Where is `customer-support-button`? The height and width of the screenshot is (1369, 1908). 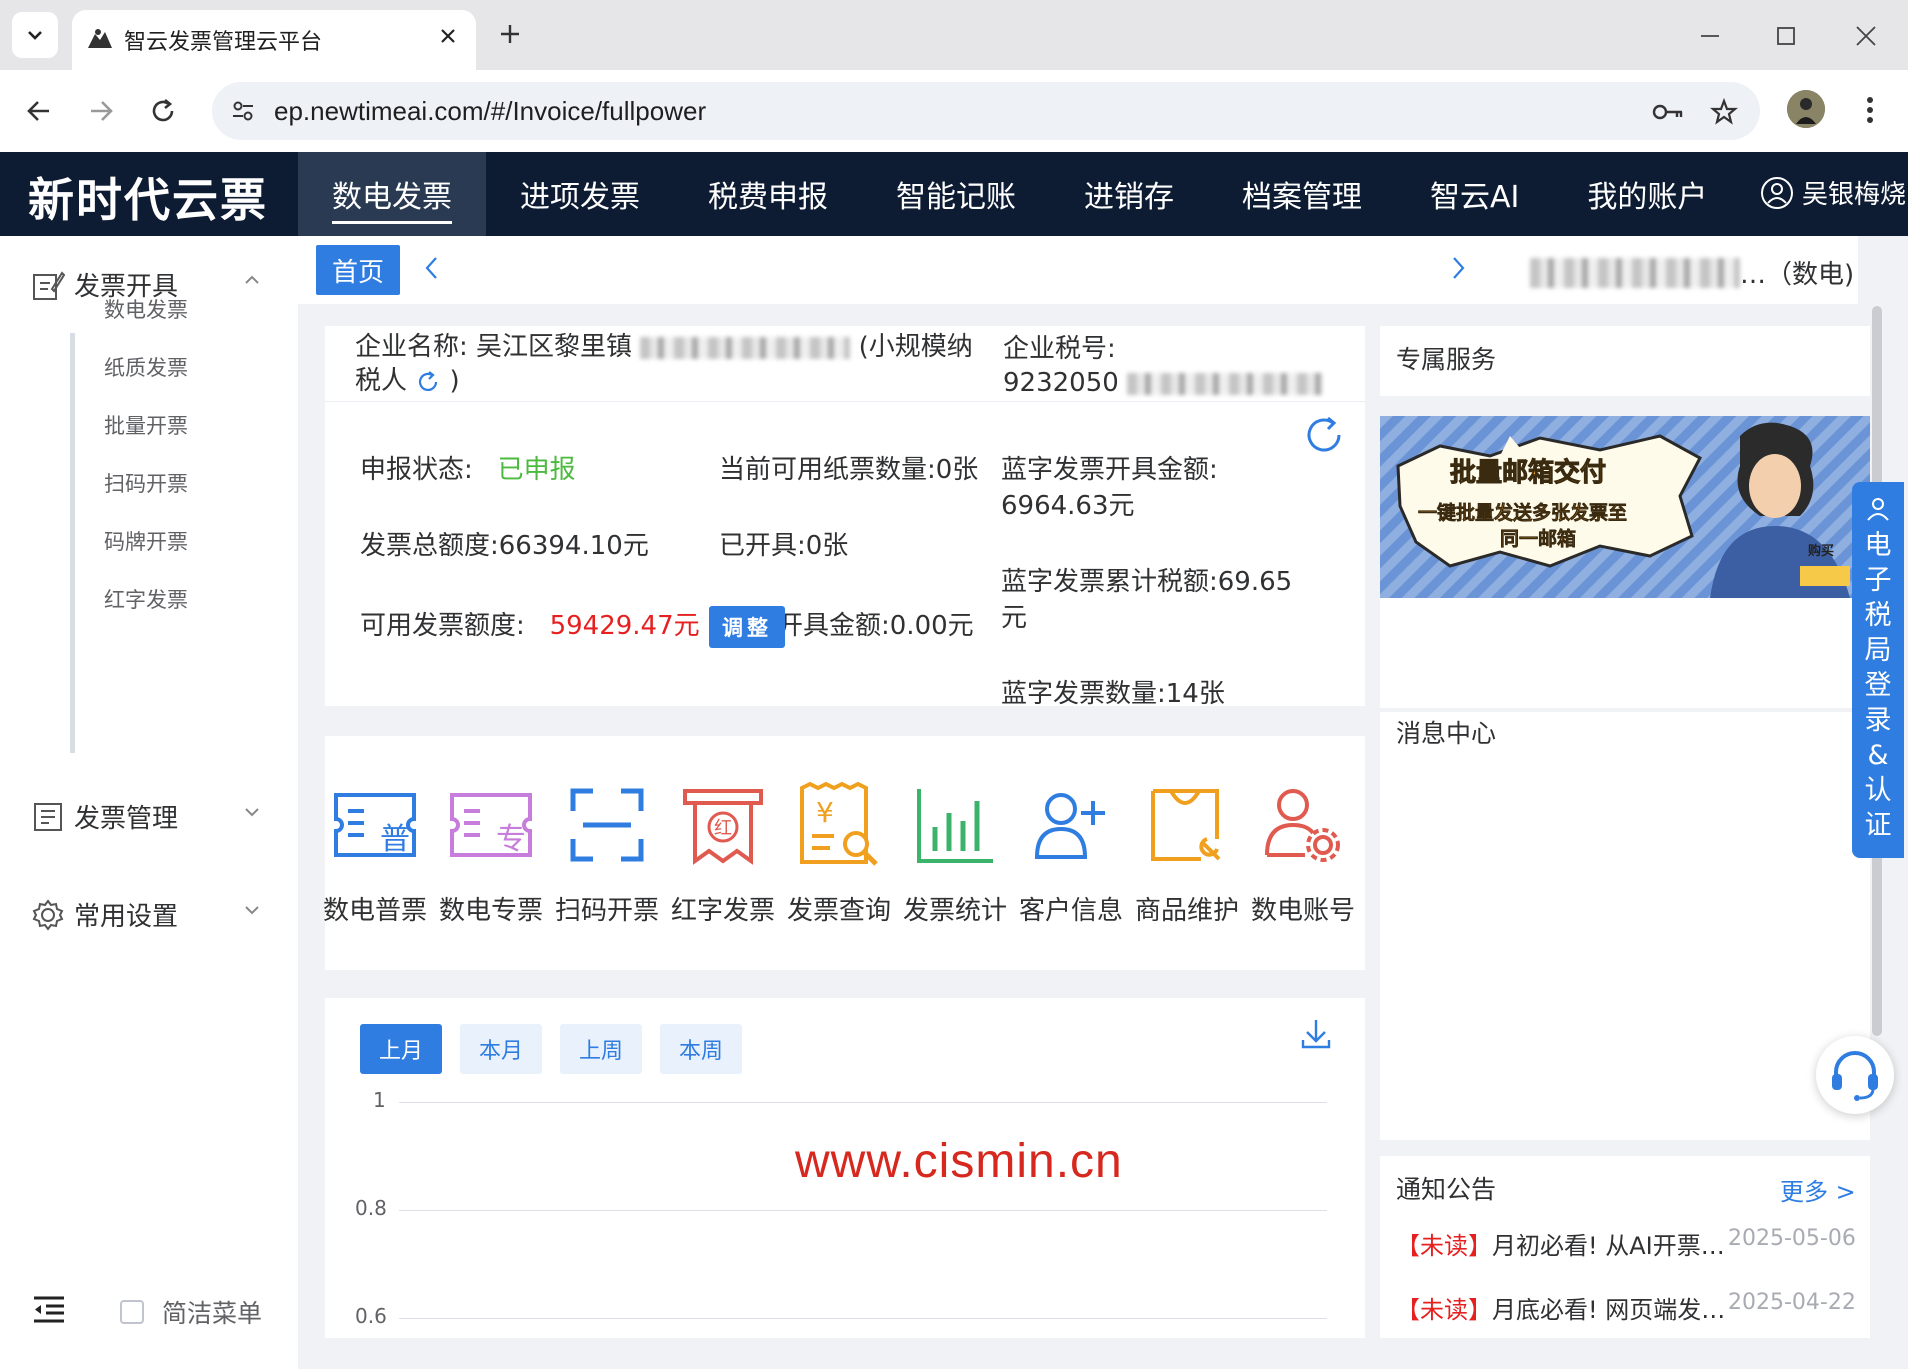
customer-support-button is located at coordinates (1855, 1075).